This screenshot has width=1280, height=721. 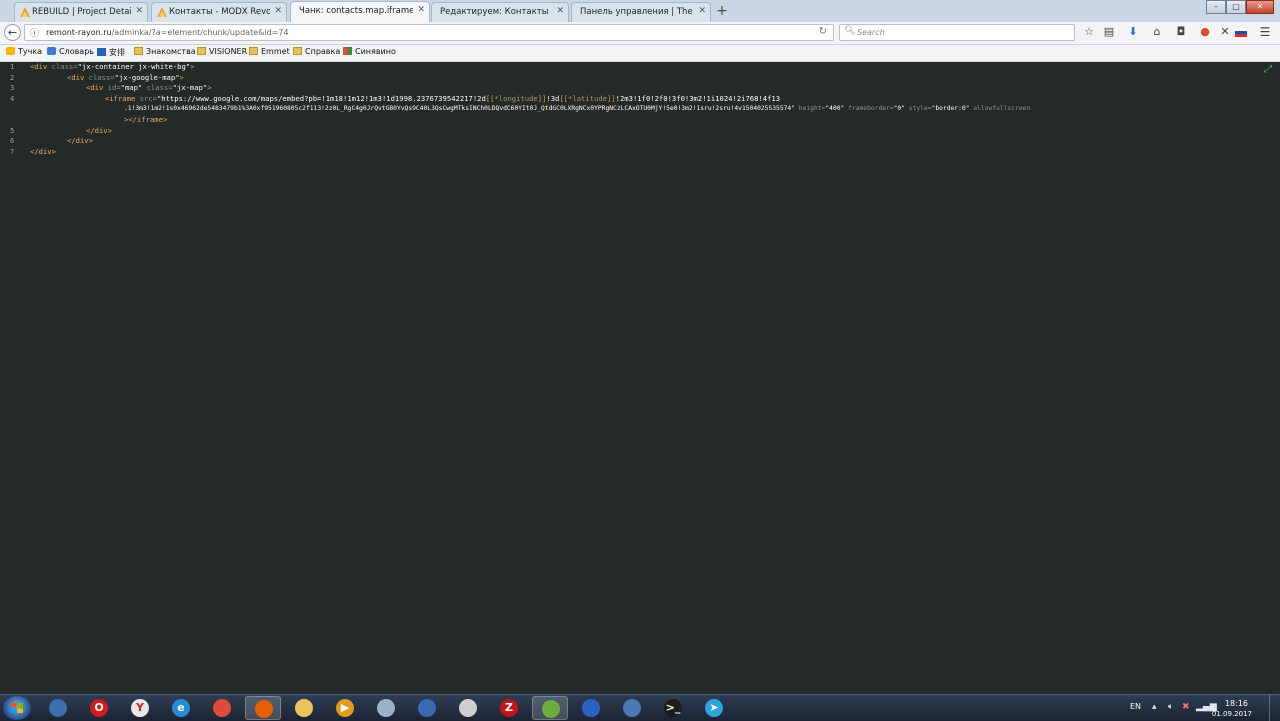 I want to click on line-number: 6, so click(x=12, y=141).